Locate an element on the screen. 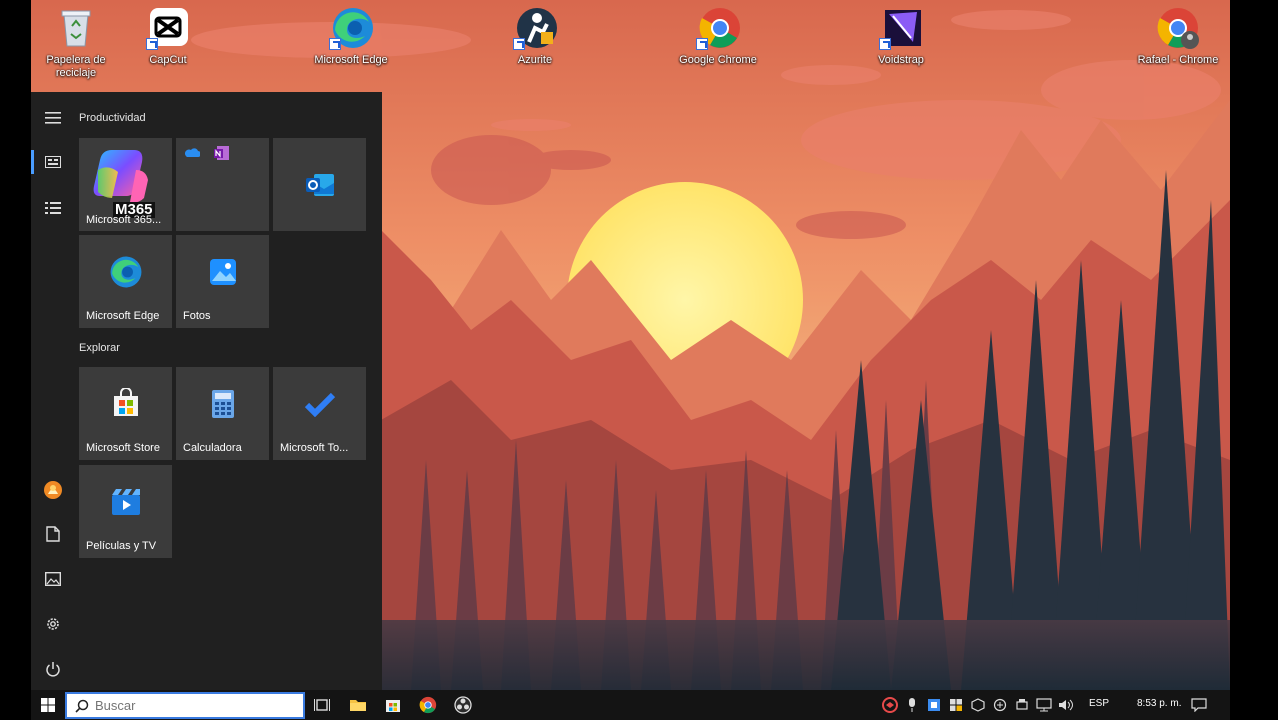  tile-fotos: Fotos is located at coordinates (222, 281).